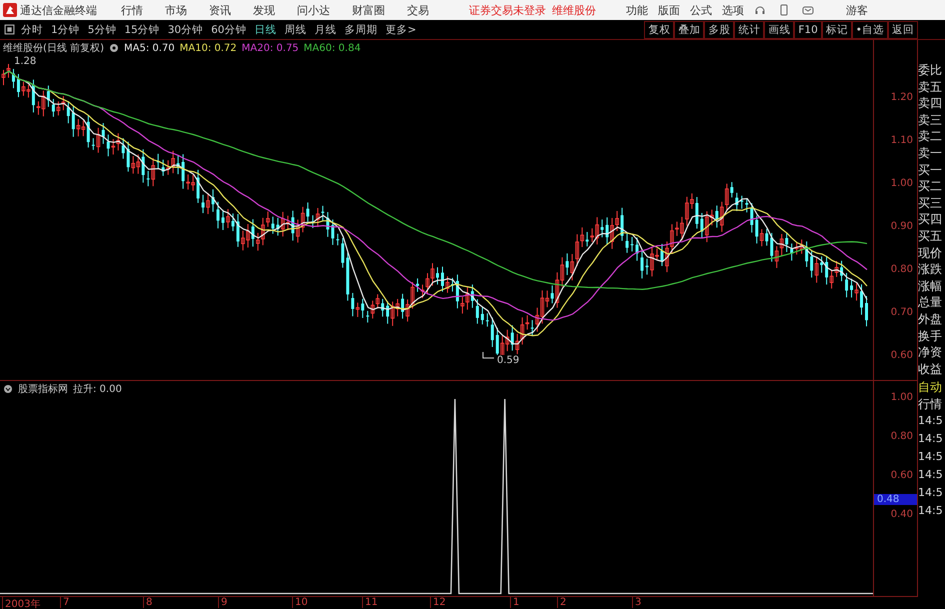 This screenshot has width=945, height=609. What do you see at coordinates (901, 226) in the screenshot?
I see `axis-label: 0.90` at bounding box center [901, 226].